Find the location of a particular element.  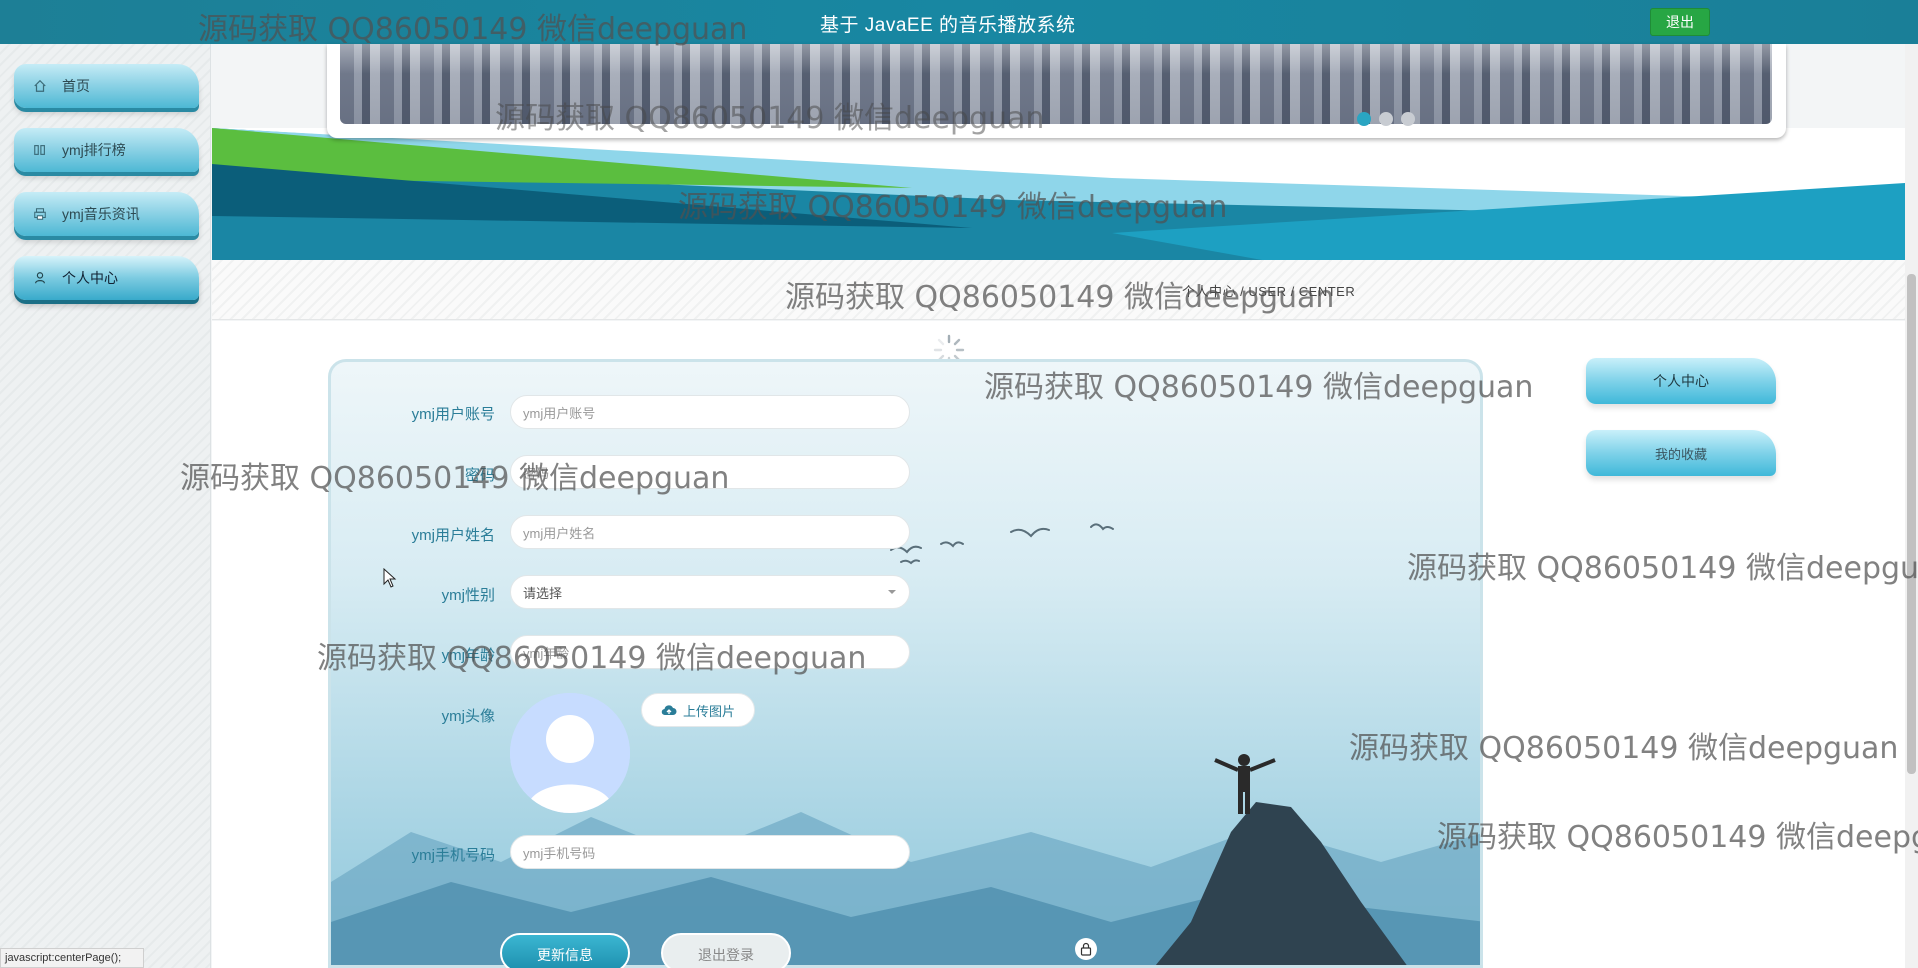

lock-icon is located at coordinates (1086, 949).